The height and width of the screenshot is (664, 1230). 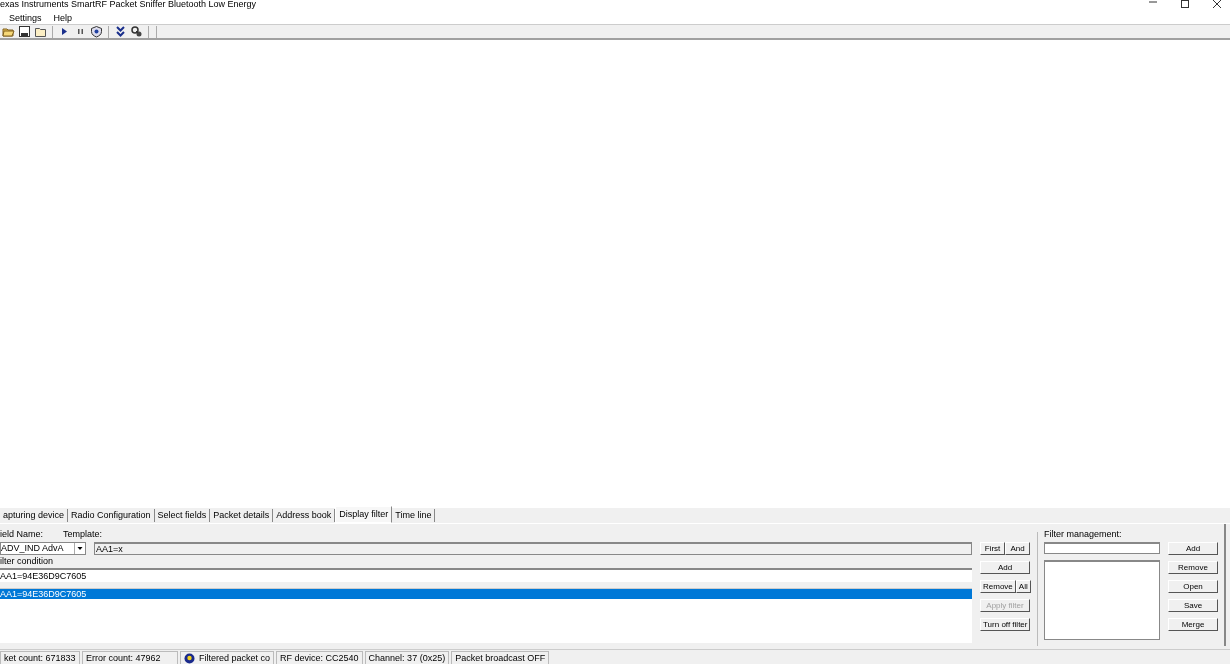 I want to click on tab: Display filter, so click(x=364, y=514).